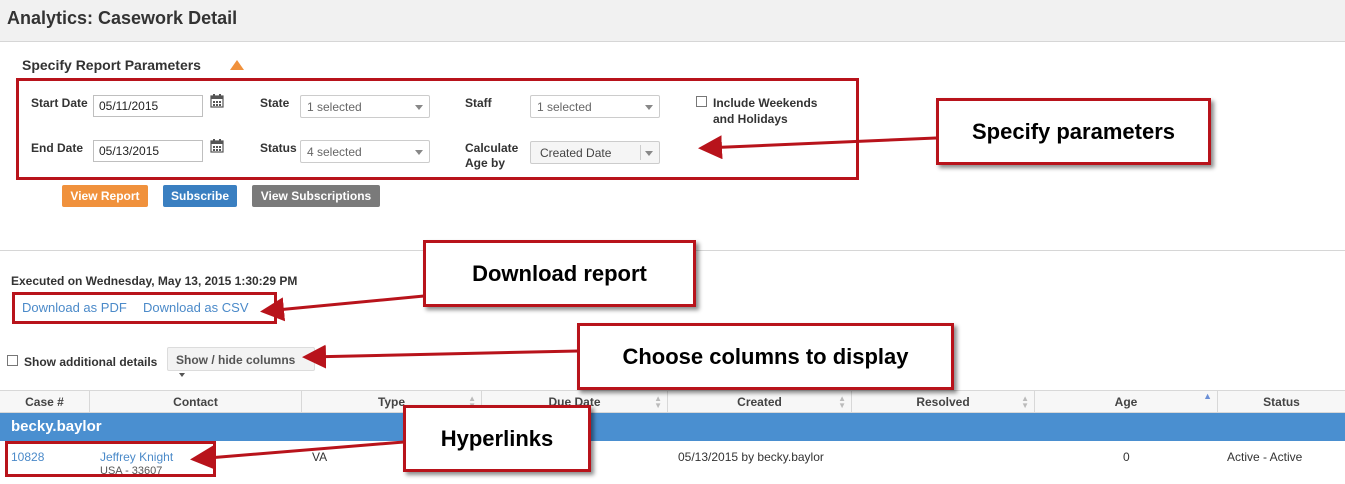 This screenshot has width=1345, height=484. I want to click on staff-select: 1 selected, so click(595, 106).